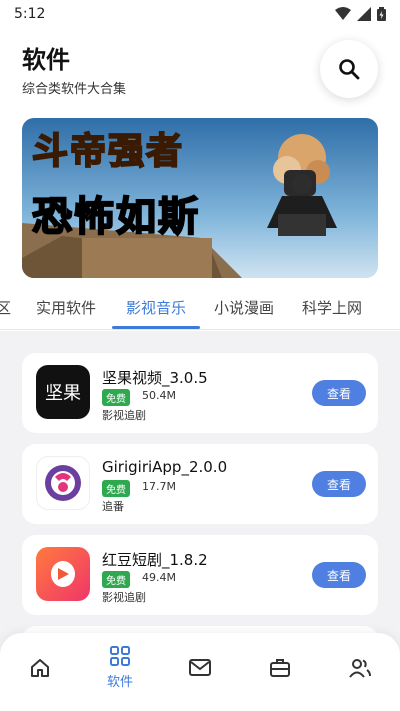 This screenshot has width=400, height=711. Describe the element at coordinates (200, 575) in the screenshot. I see `app-card: 红豆短剧_1.8.2 免费 49.4M 影视追剧 查看` at that location.